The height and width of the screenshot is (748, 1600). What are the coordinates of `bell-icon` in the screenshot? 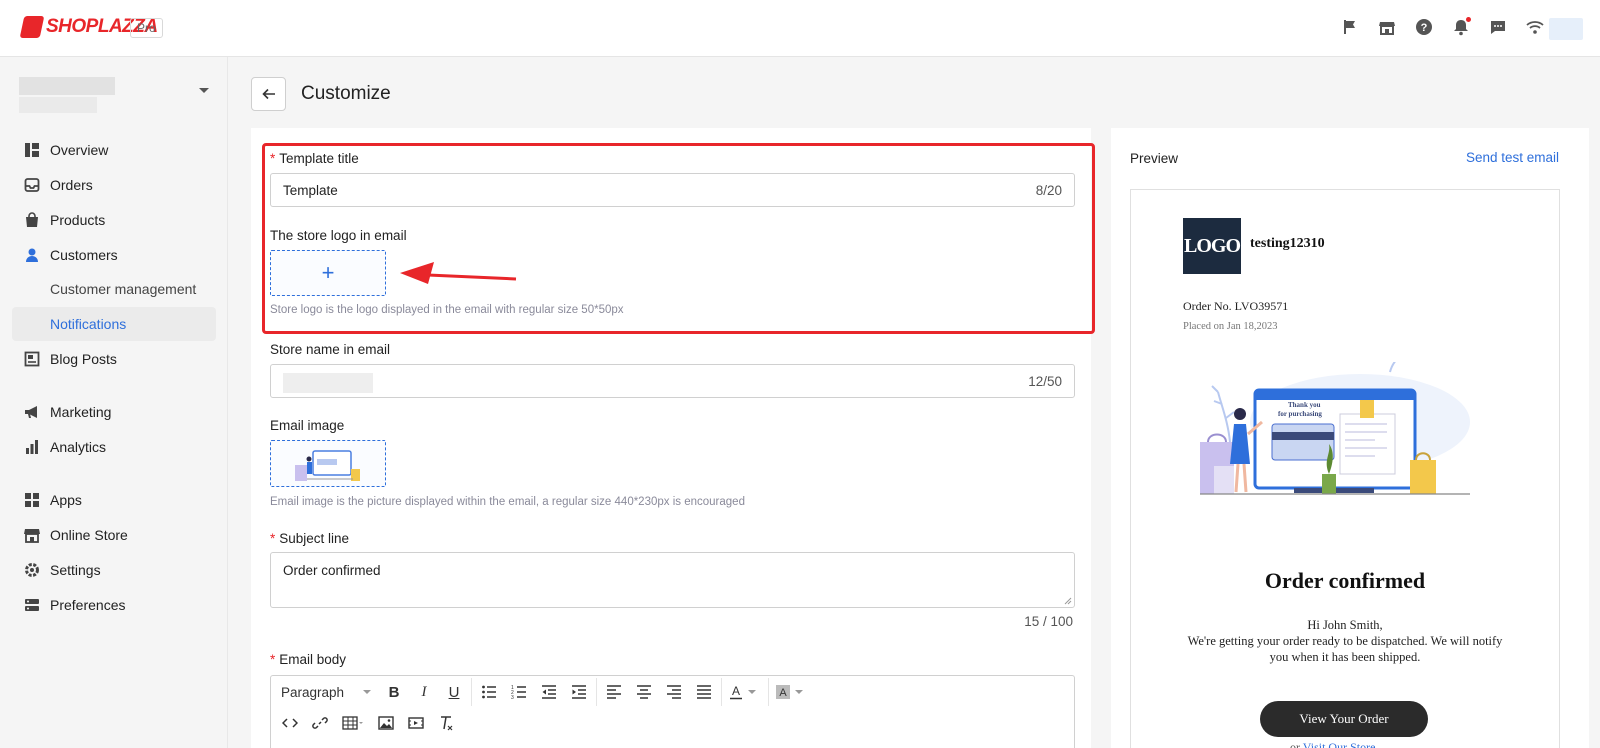 It's located at (1461, 26).